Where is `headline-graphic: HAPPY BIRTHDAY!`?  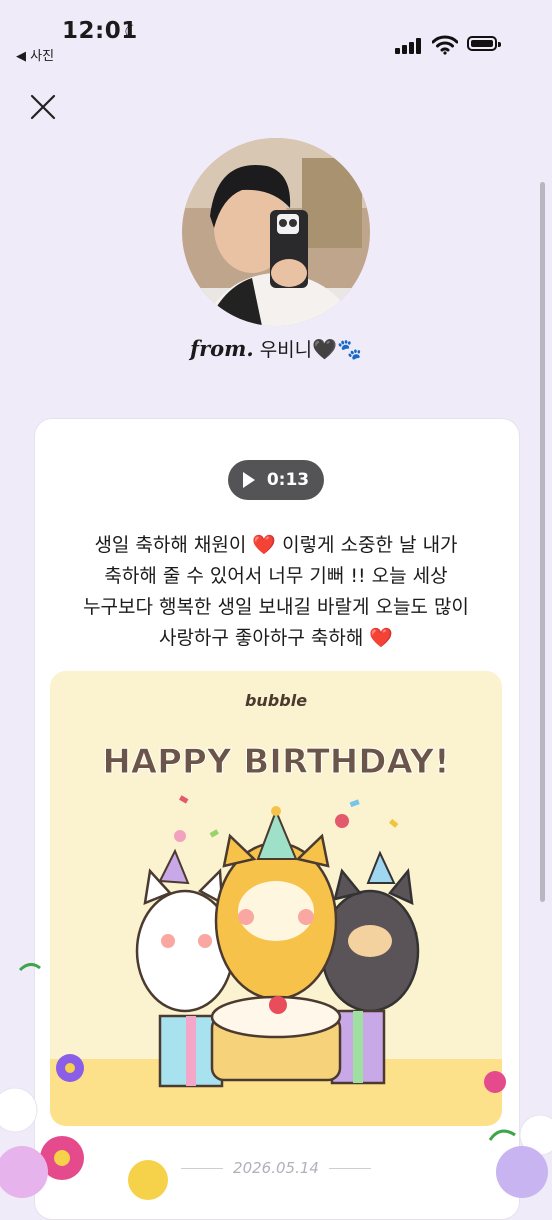 headline-graphic: HAPPY BIRTHDAY! is located at coordinates (276, 762).